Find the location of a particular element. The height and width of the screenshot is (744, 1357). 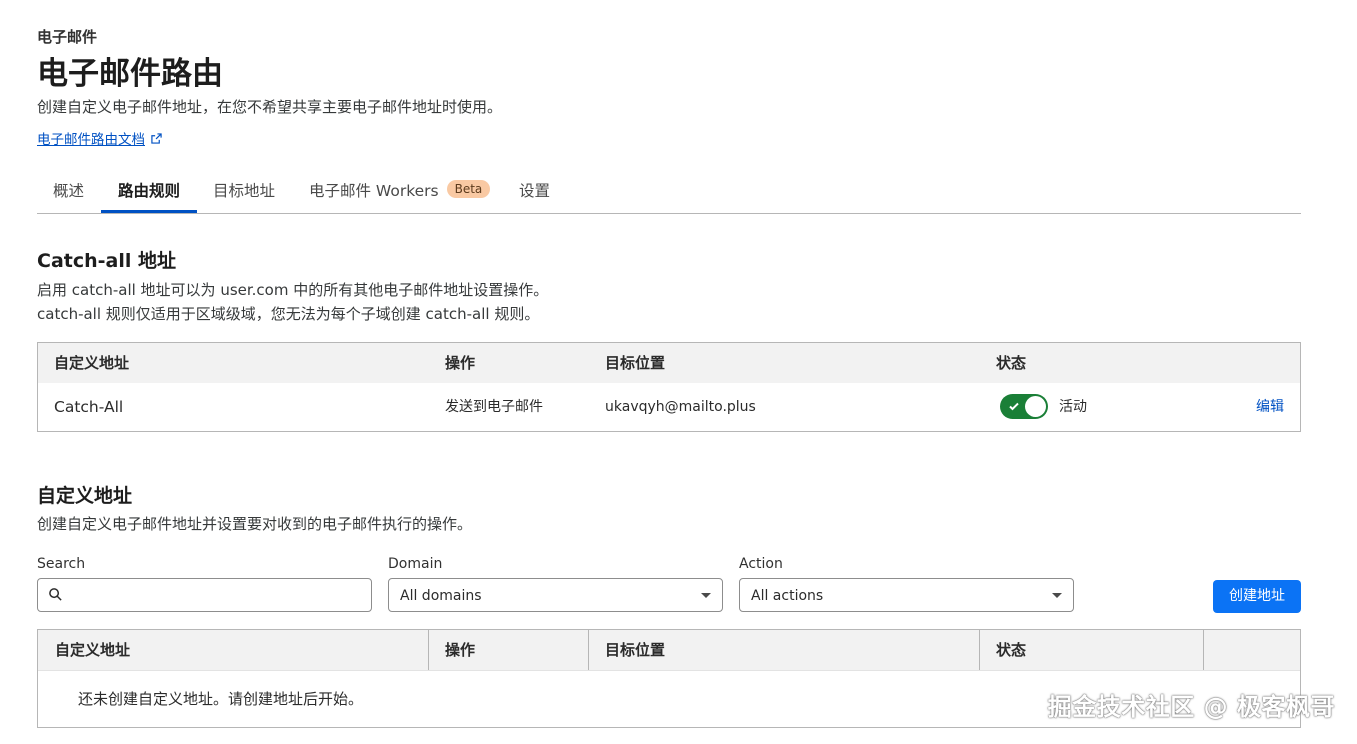

catch-all-address: Catch-All is located at coordinates (89, 407).